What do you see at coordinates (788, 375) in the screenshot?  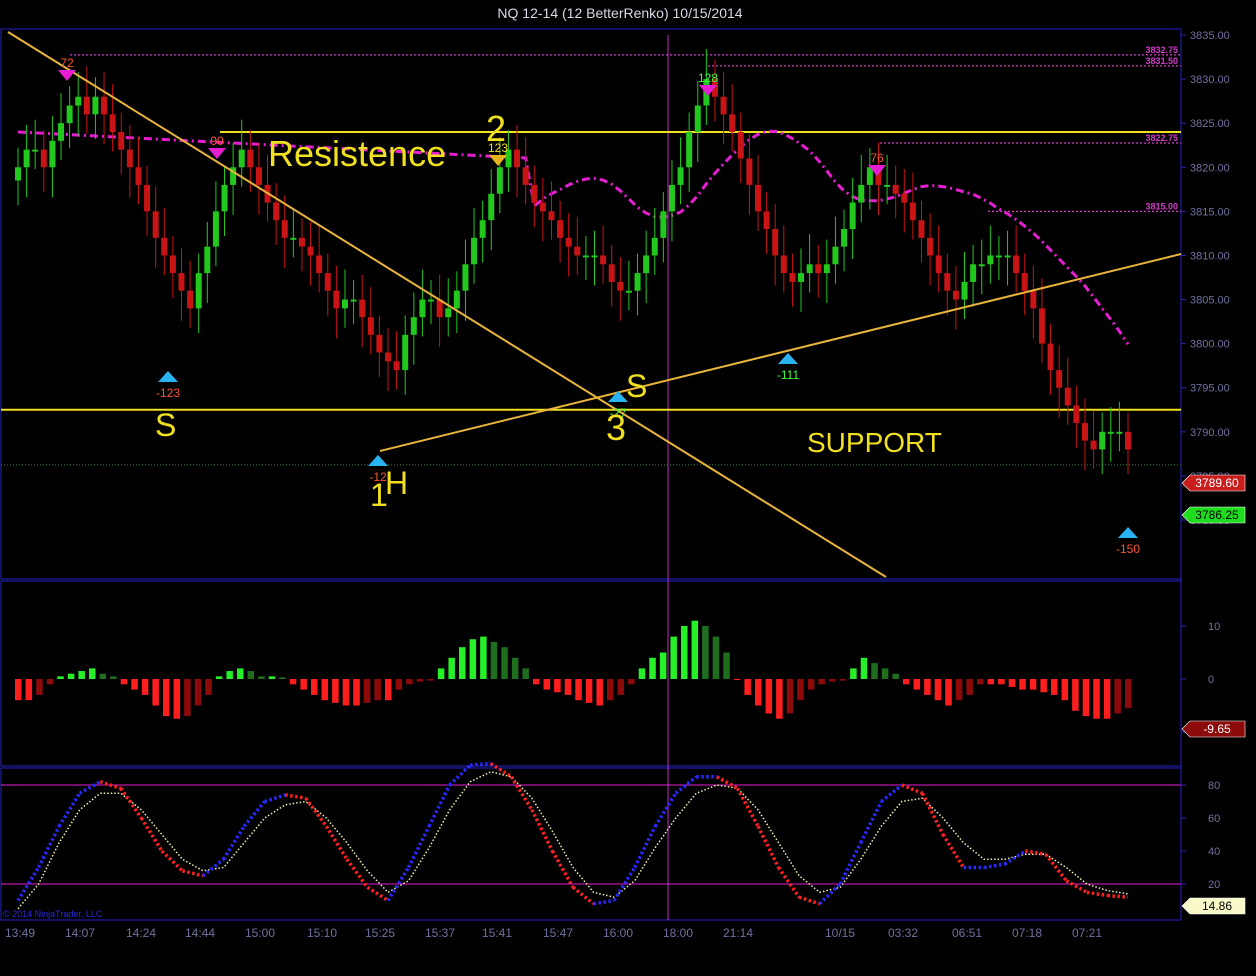 I see `swing-low-value: -111` at bounding box center [788, 375].